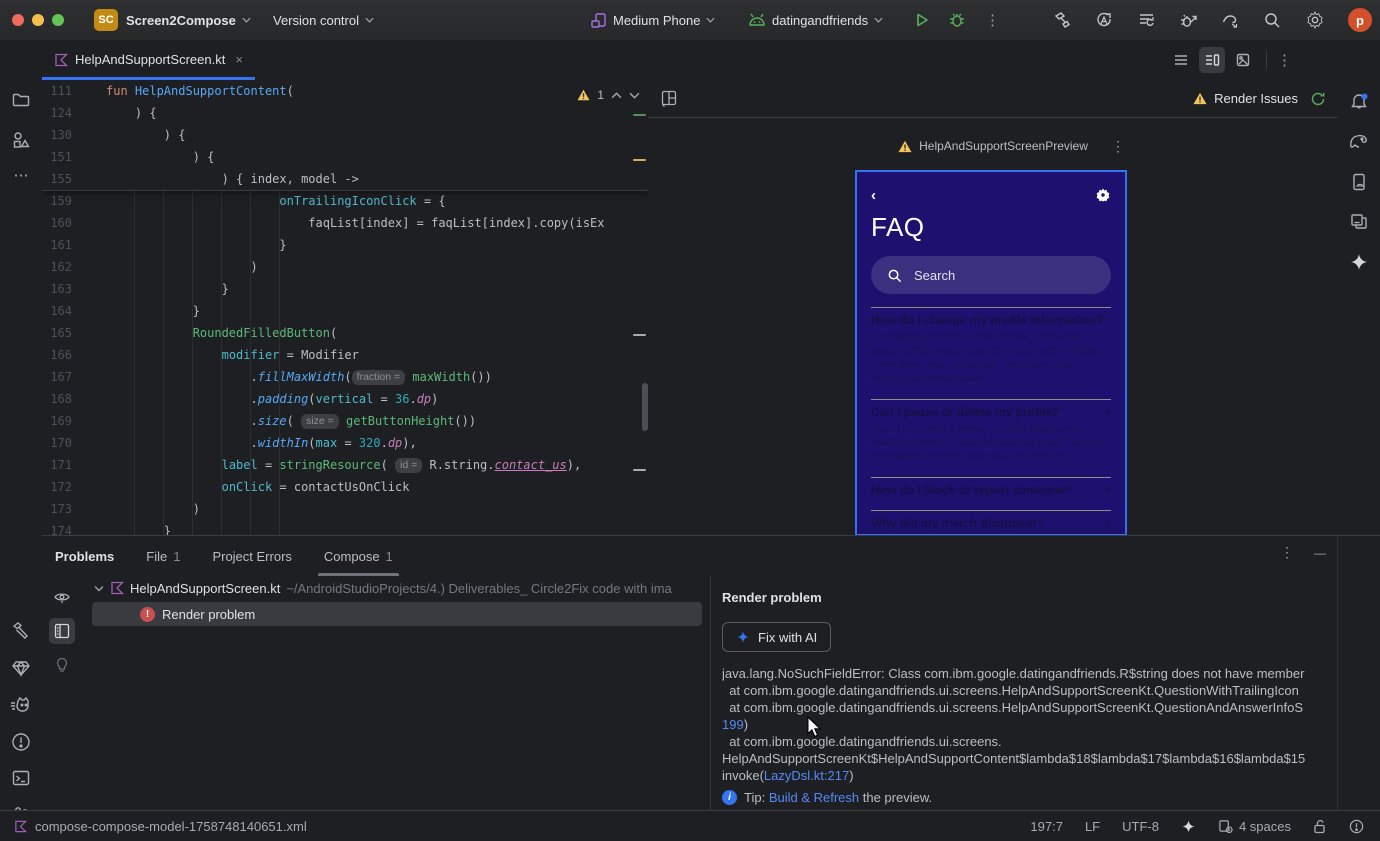 The height and width of the screenshot is (841, 1380). What do you see at coordinates (1287, 552) in the screenshot?
I see `panel-options-button: ⋮` at bounding box center [1287, 552].